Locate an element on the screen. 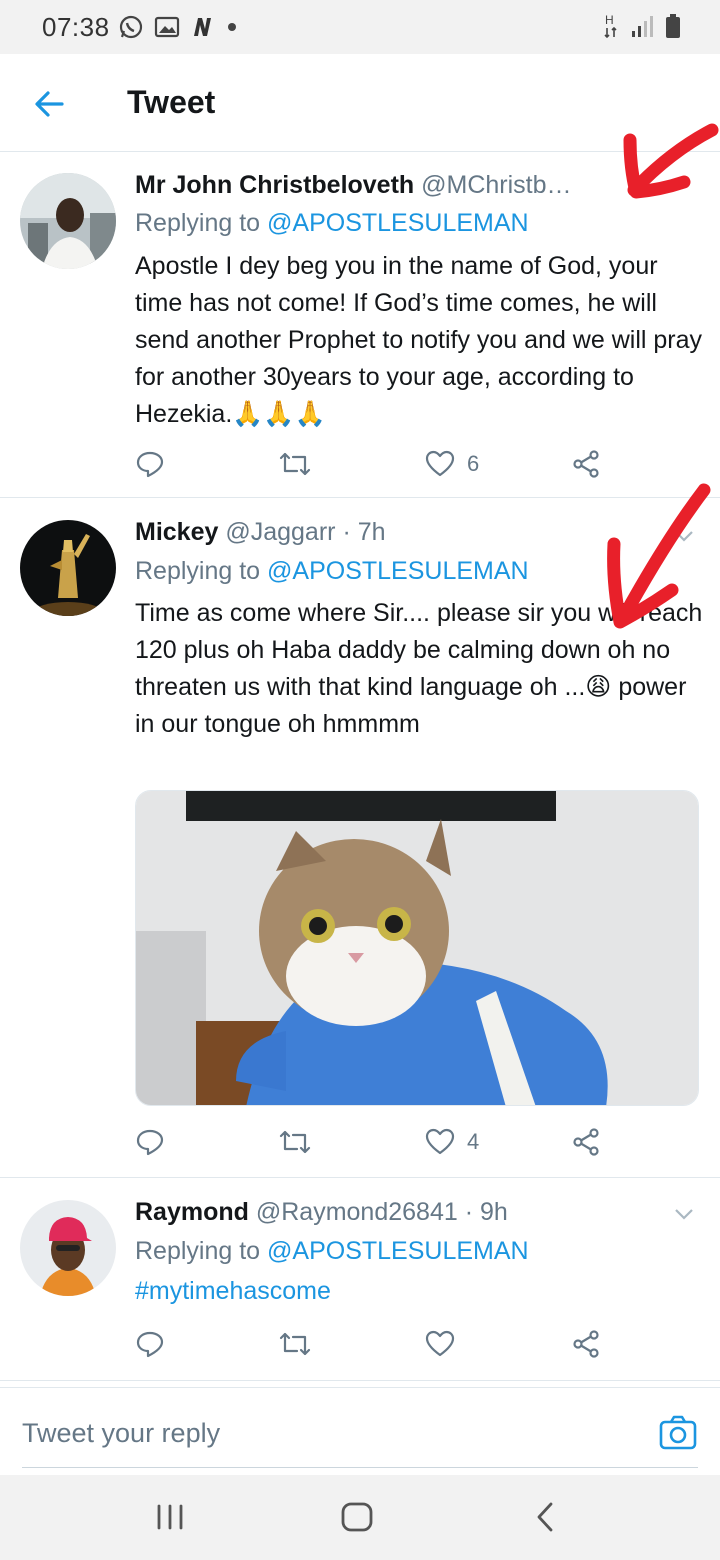 This screenshot has height=1560, width=720. back-arrow-icon is located at coordinates (50, 104).